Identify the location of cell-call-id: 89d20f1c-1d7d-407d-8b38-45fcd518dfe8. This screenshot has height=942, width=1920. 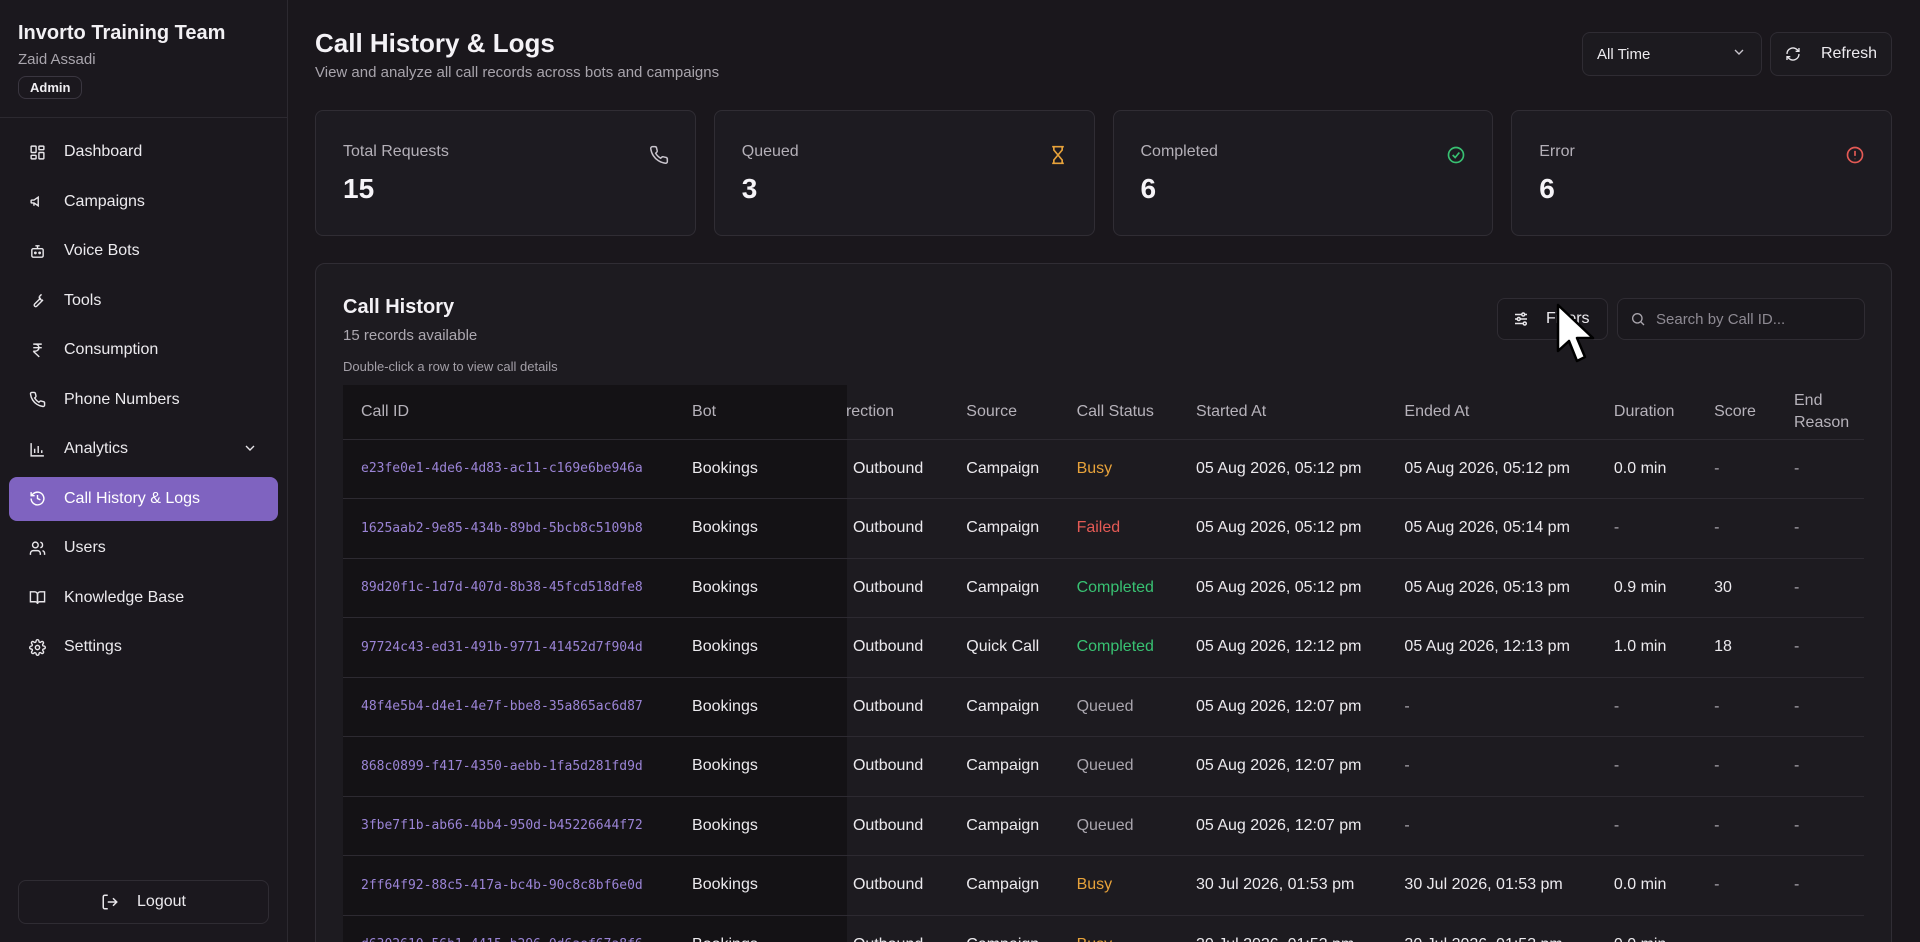
(514, 588).